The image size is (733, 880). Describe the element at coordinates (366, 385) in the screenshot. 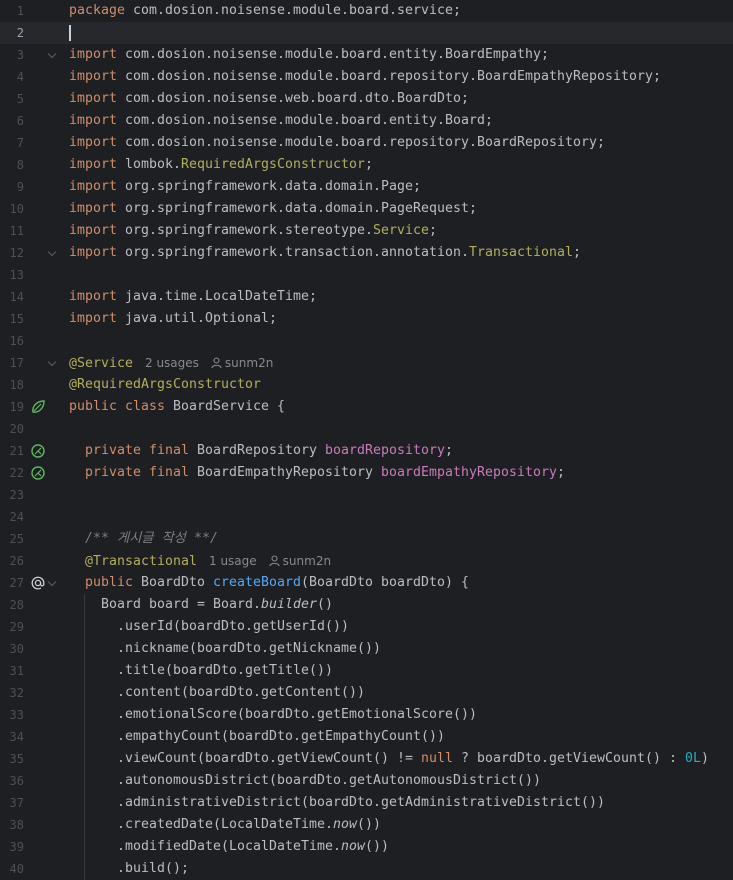

I see `code-line: 18 @RequiredArgsConstructor` at that location.